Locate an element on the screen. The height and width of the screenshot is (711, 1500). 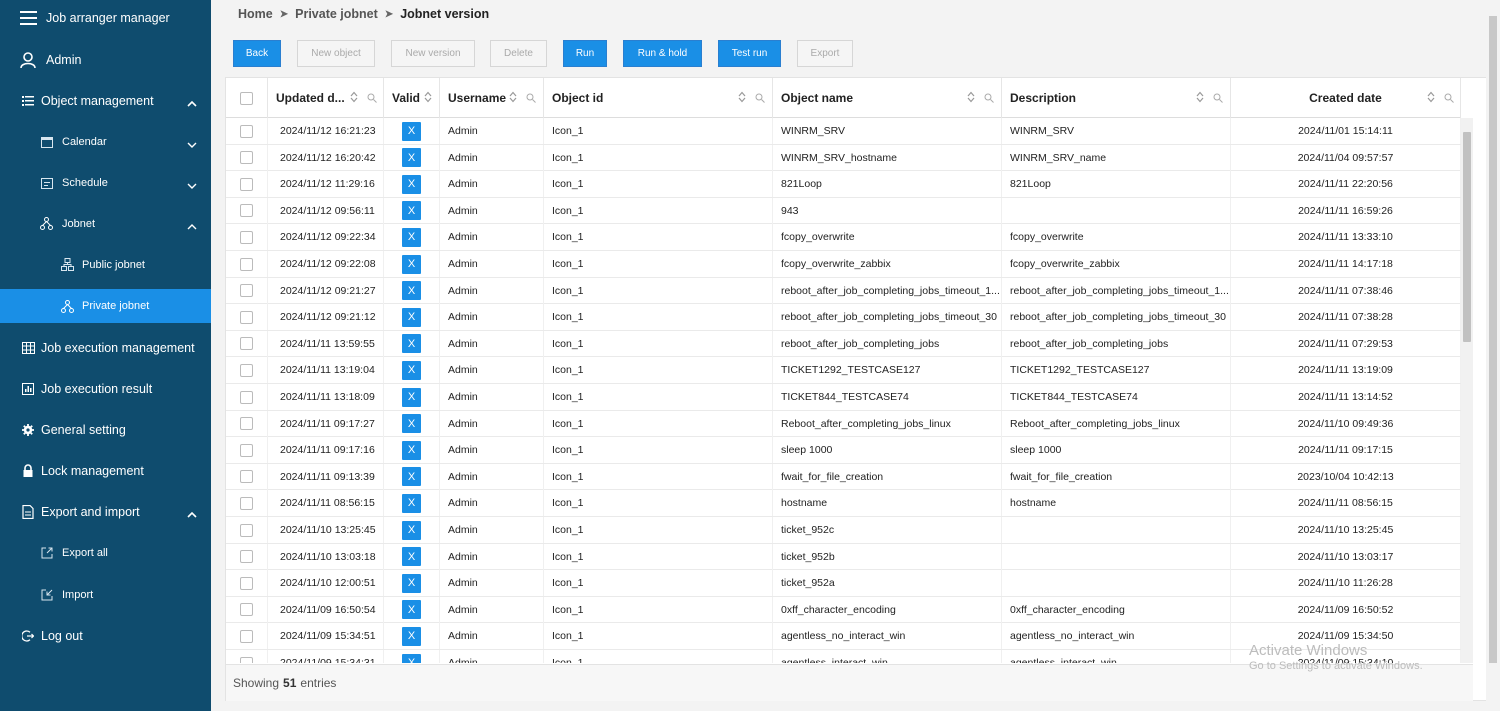
new-object-button: New object is located at coordinates (336, 53).